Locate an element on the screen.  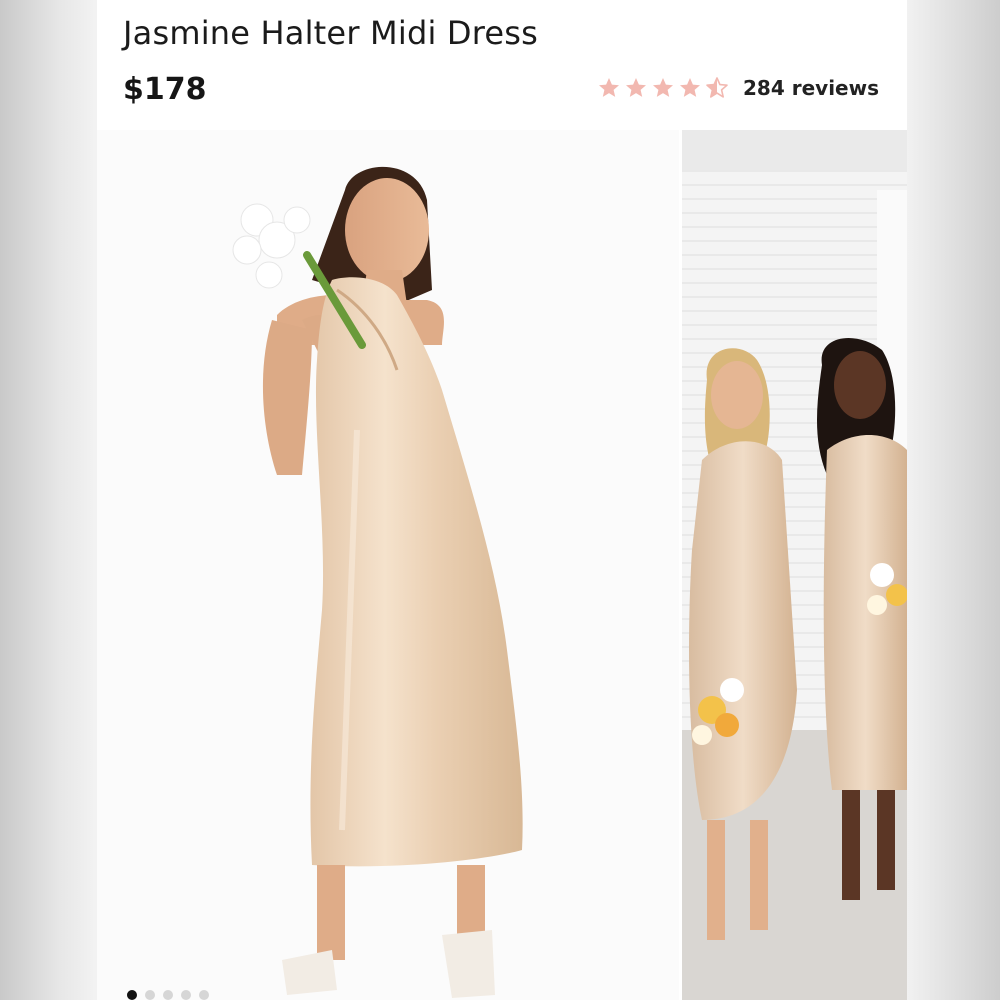
reviews-link: 284 reviews is located at coordinates (811, 88).